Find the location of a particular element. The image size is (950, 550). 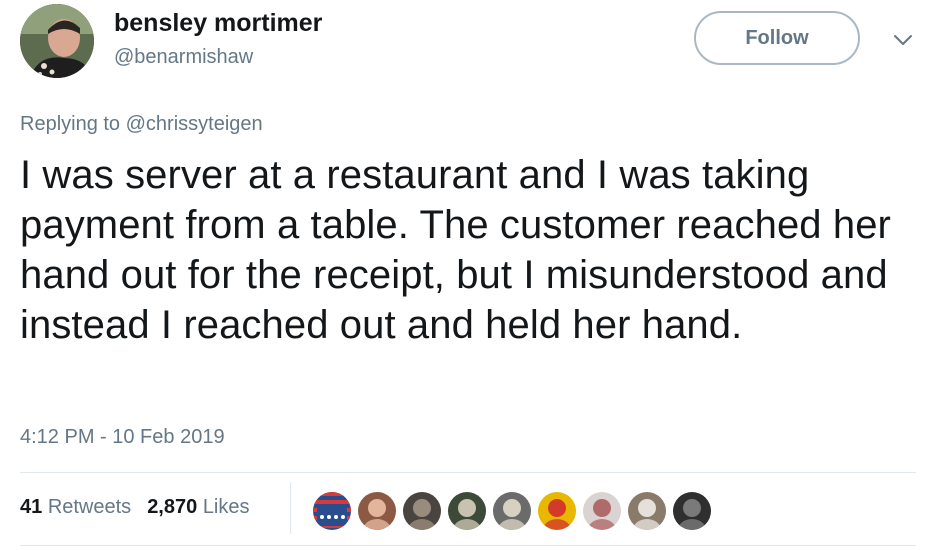

likes-stat: 2,870 Likes is located at coordinates (198, 507).